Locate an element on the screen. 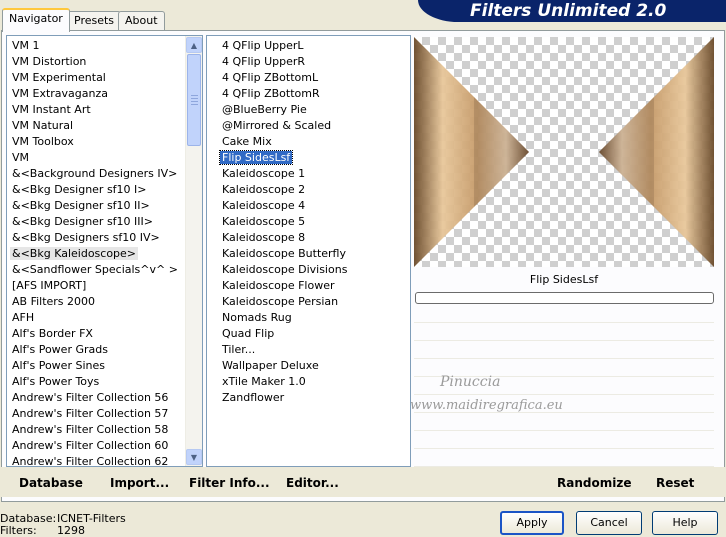 The image size is (726, 537). category-item: Andrew's Filter Collection 60 is located at coordinates (104, 446).